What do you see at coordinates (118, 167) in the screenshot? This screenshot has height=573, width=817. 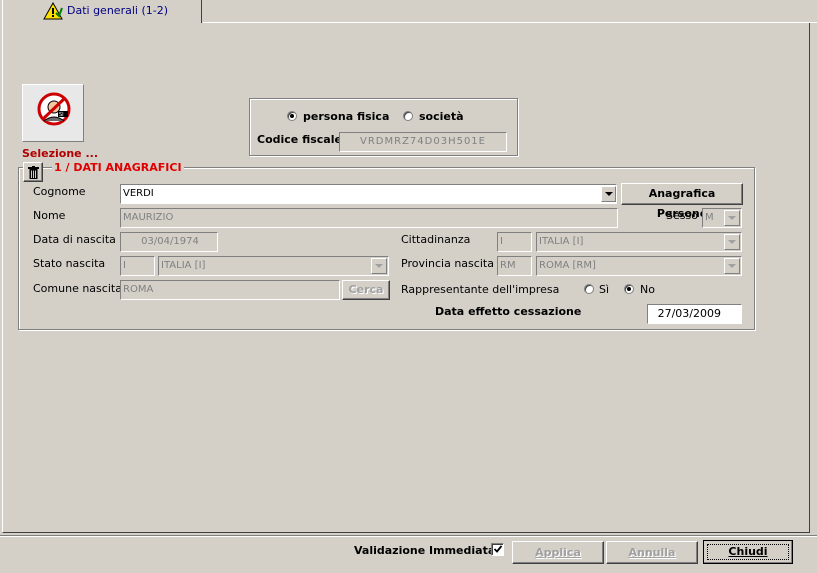 I see `section-title: 1 / DATI ANAGRAFICI` at bounding box center [118, 167].